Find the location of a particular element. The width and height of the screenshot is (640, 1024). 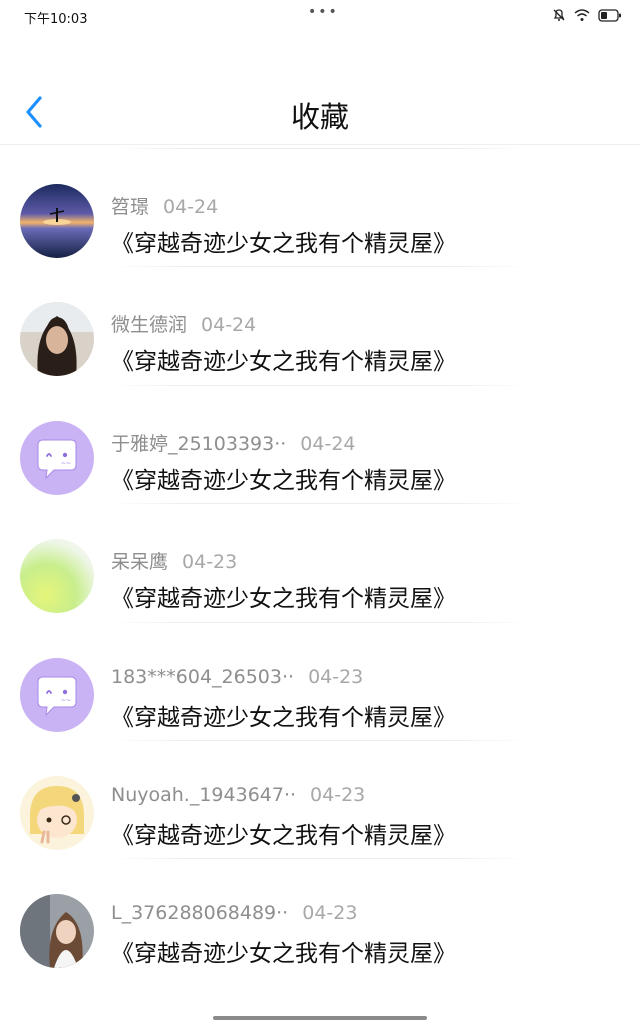

list-item: 笤璟 04-24 《穿越奇迹少女之我有个精灵屋》 is located at coordinates (320, 207).